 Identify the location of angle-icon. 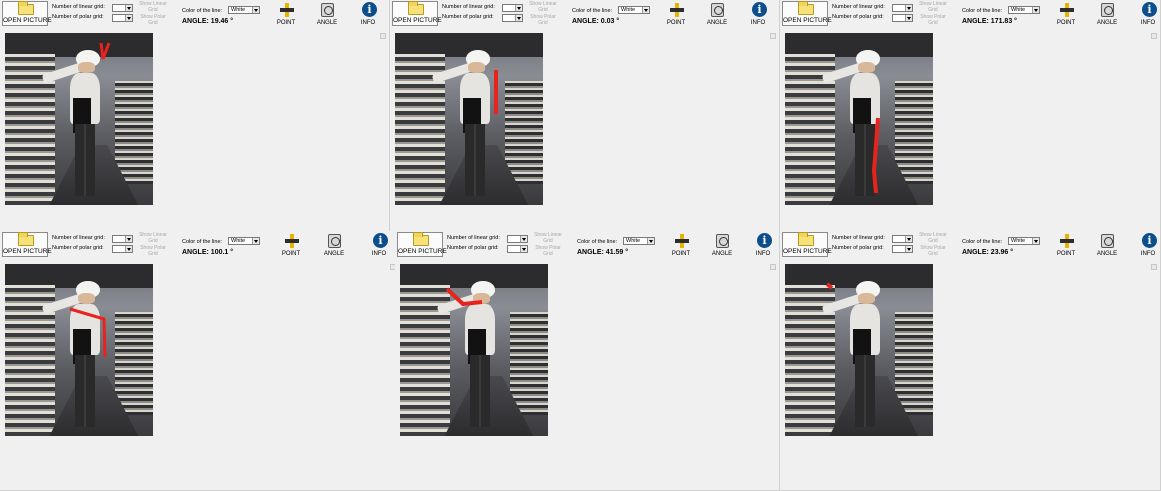
(327, 10).